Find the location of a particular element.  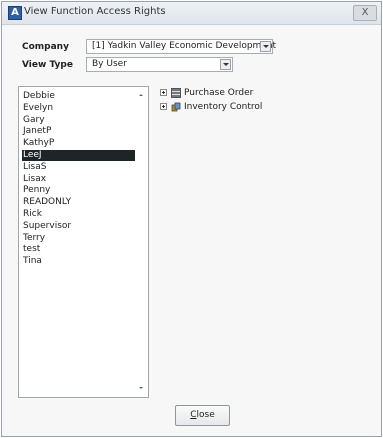

view-type-dropdown-value: By User is located at coordinates (109, 64).